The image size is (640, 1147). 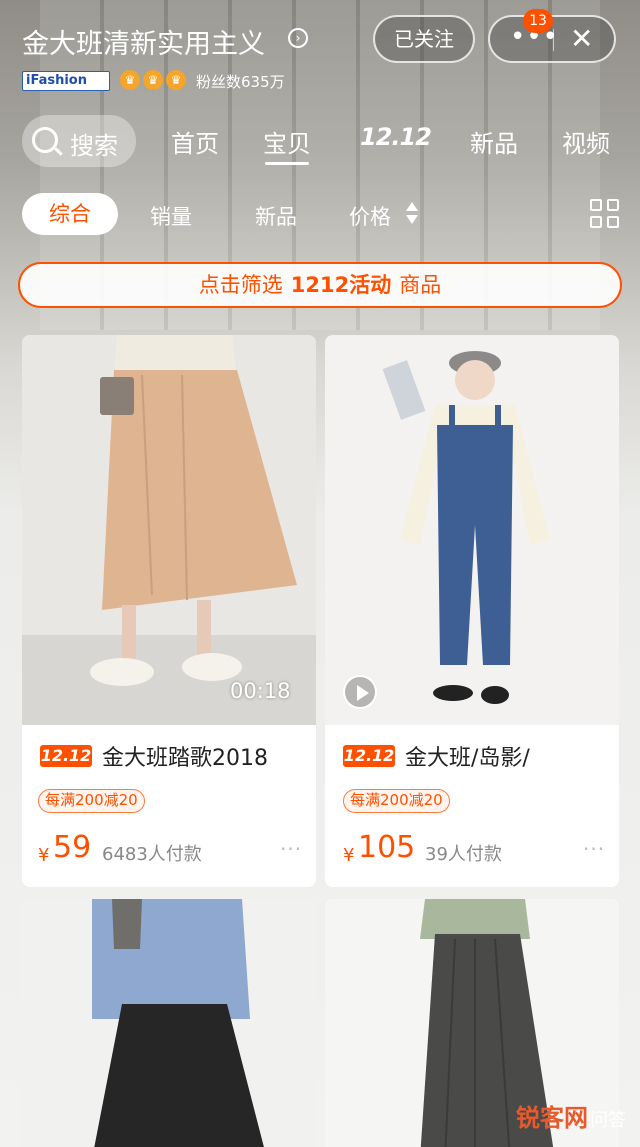 What do you see at coordinates (494, 141) in the screenshot?
I see `tab-new: 新品` at bounding box center [494, 141].